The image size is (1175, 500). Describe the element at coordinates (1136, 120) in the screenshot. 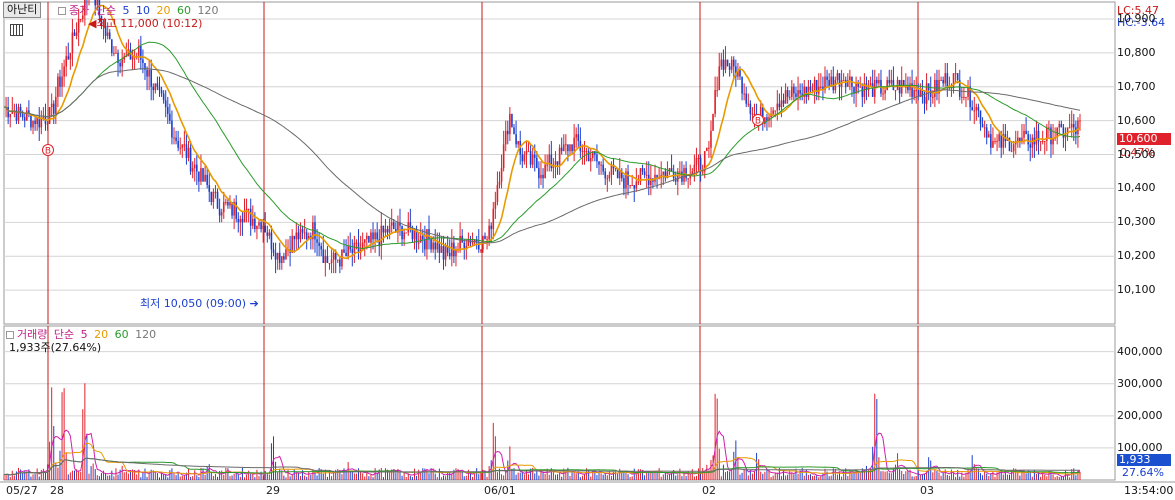

I see `price-tick-label: 10,600` at that location.